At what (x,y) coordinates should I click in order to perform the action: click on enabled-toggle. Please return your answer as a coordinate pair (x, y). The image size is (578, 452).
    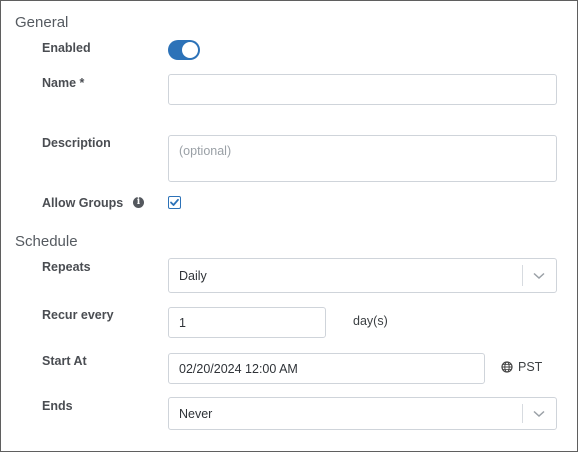
    Looking at the image, I should click on (184, 50).